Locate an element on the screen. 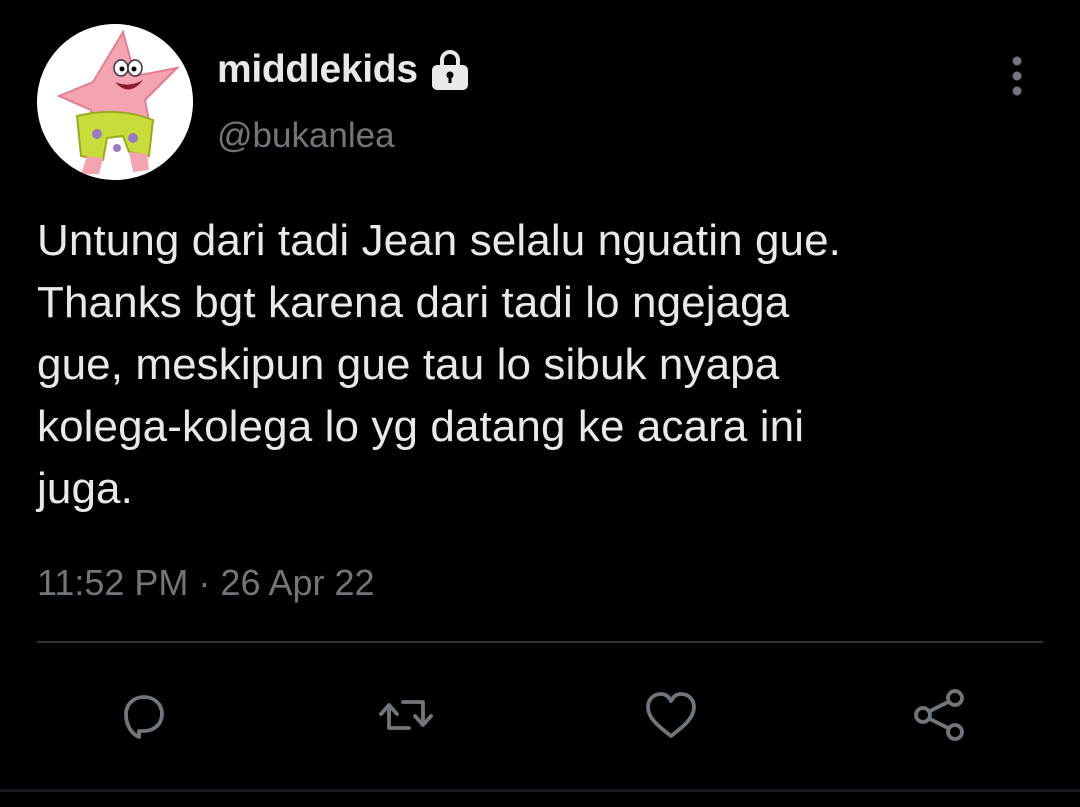 This screenshot has height=807, width=1080. more-vertical-icon is located at coordinates (1017, 76).